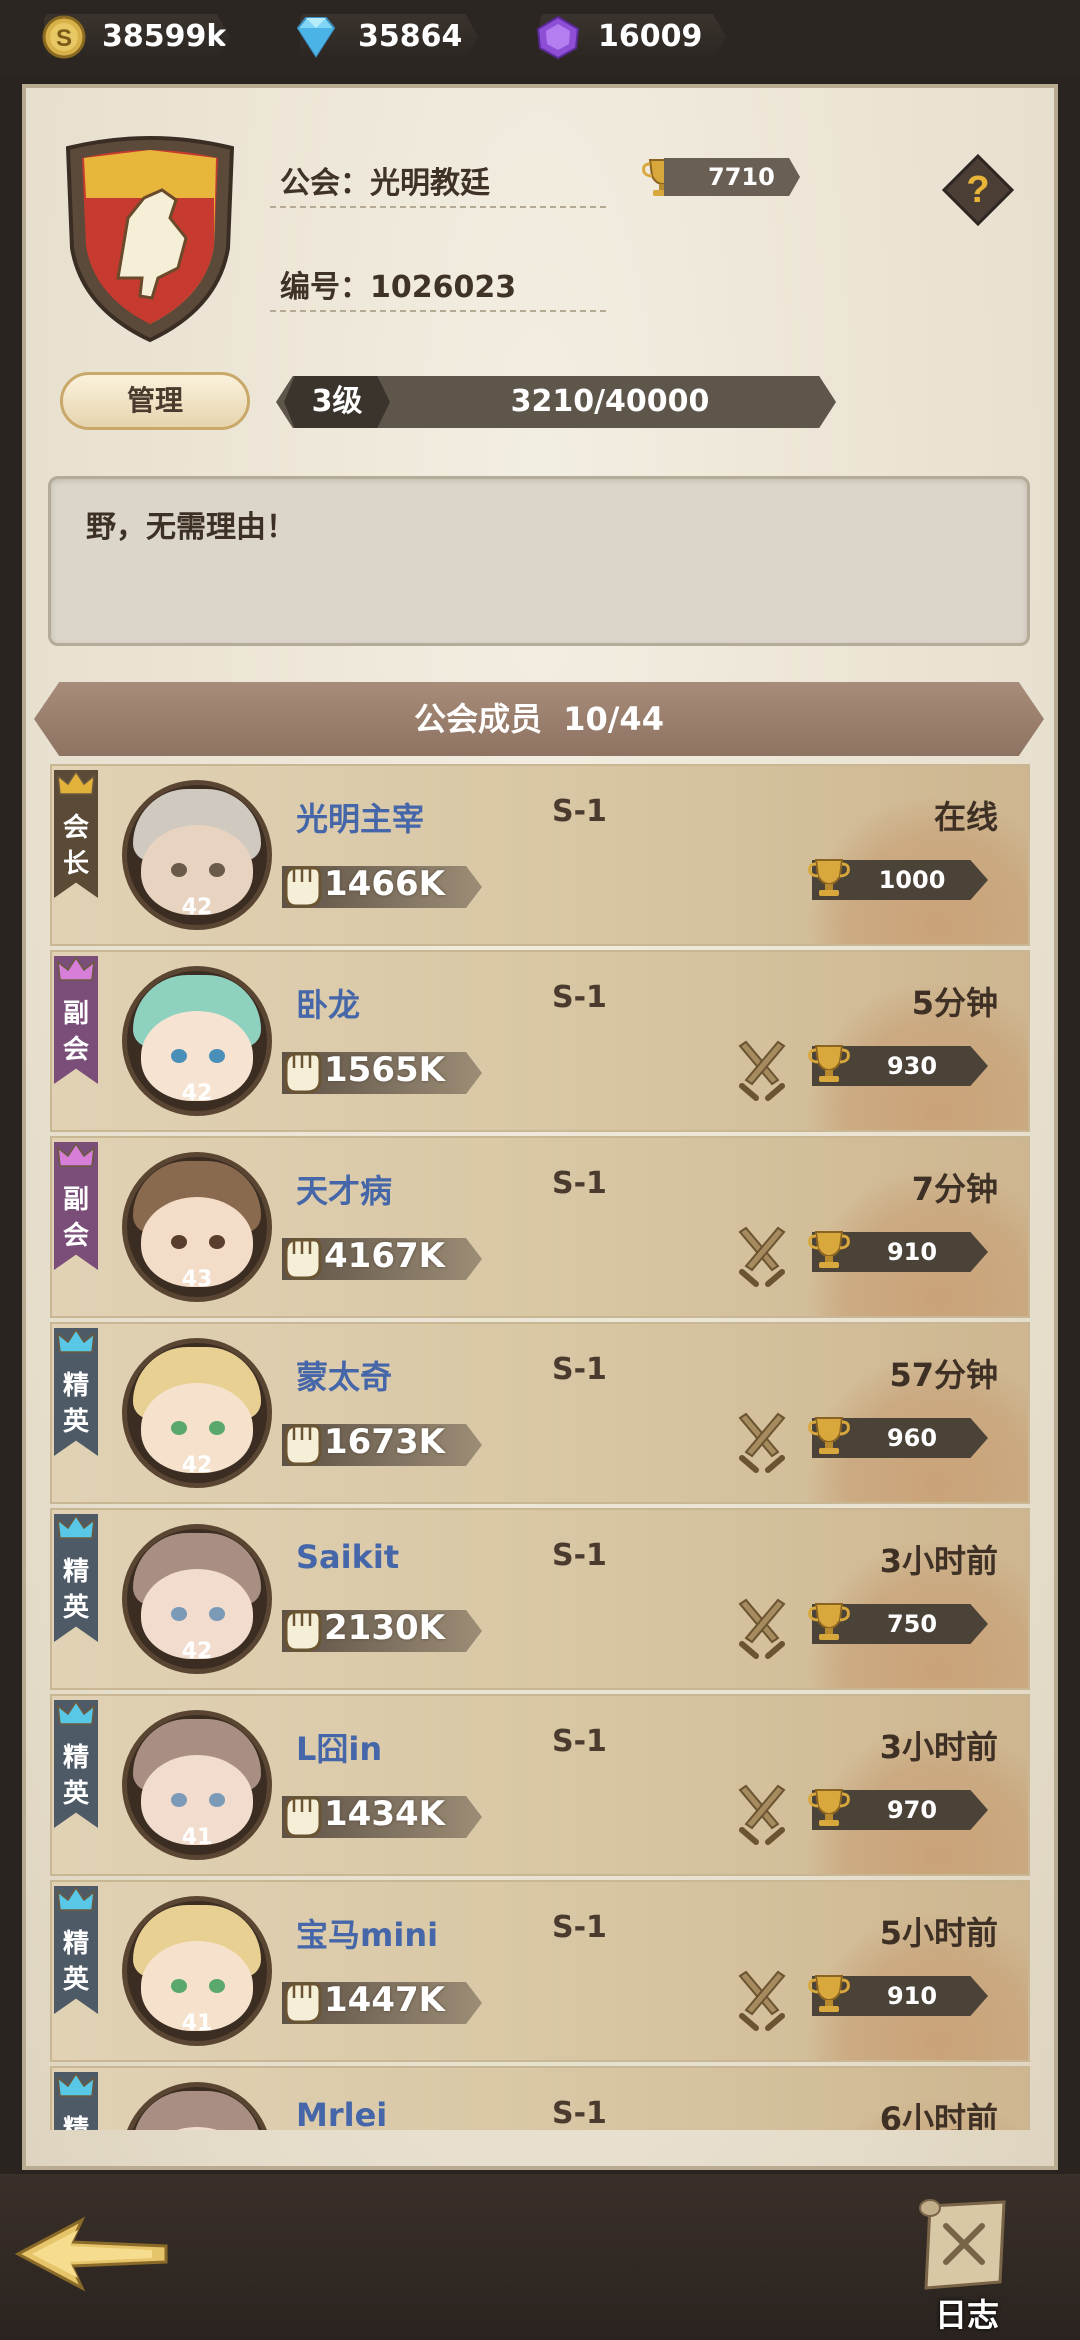 The height and width of the screenshot is (2340, 1080). Describe the element at coordinates (965, 817) in the screenshot. I see `member-status: 在线` at that location.